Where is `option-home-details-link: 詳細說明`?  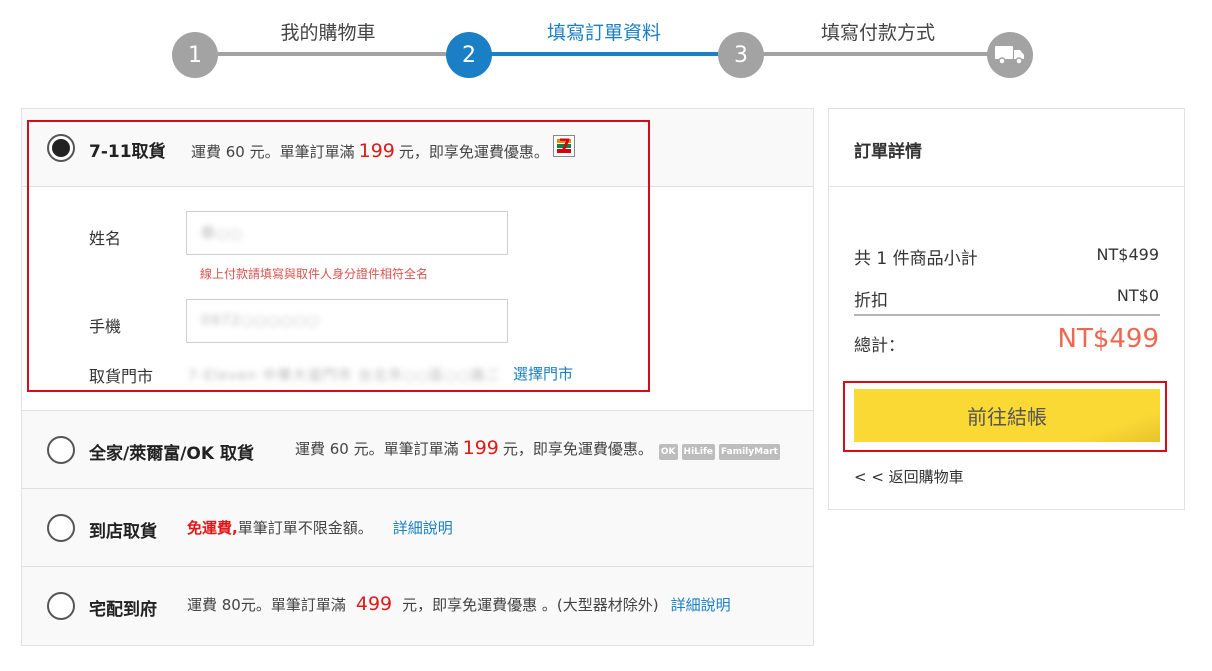
option-home-details-link: 詳細說明 is located at coordinates (701, 604).